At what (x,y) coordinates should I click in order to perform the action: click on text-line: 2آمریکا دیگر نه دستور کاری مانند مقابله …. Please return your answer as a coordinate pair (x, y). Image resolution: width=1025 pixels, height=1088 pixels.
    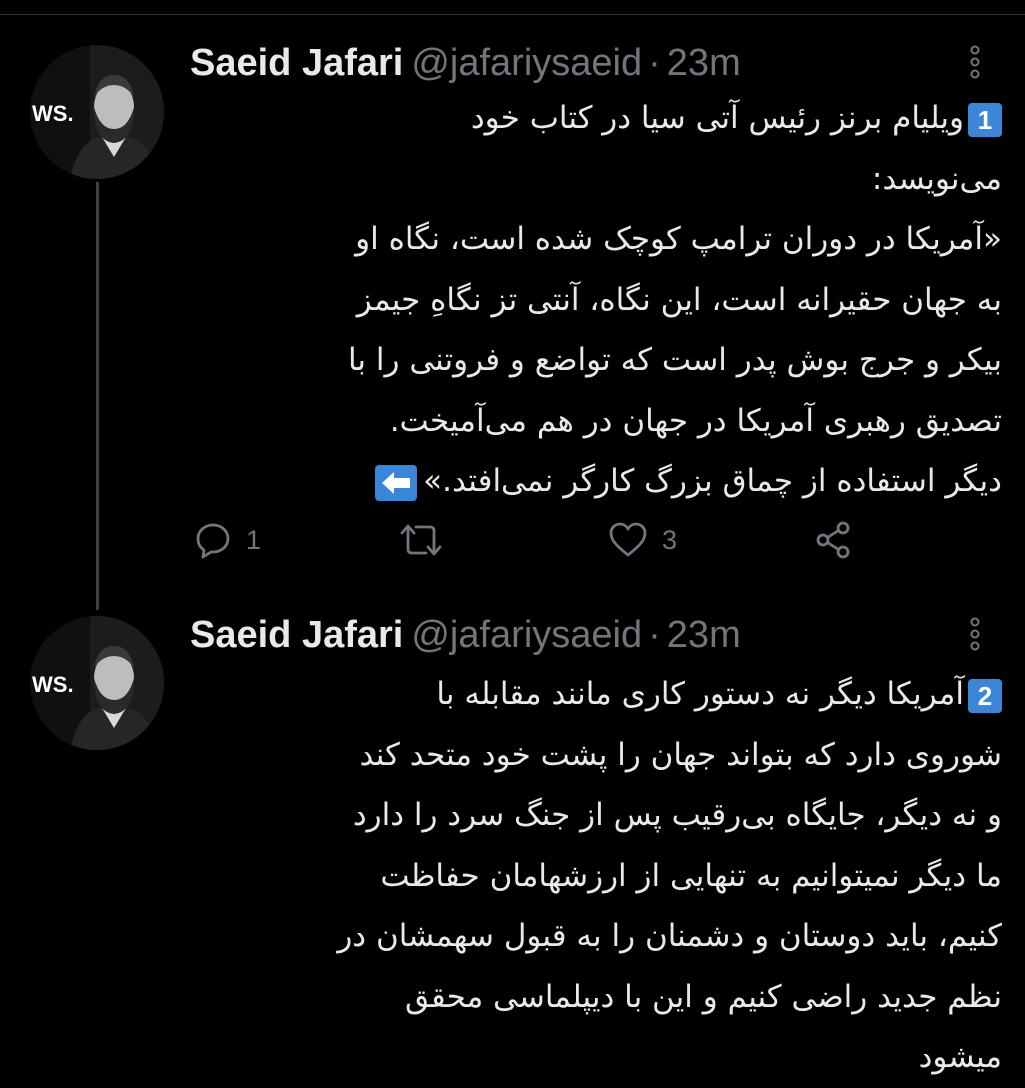
    Looking at the image, I should click on (596, 694).